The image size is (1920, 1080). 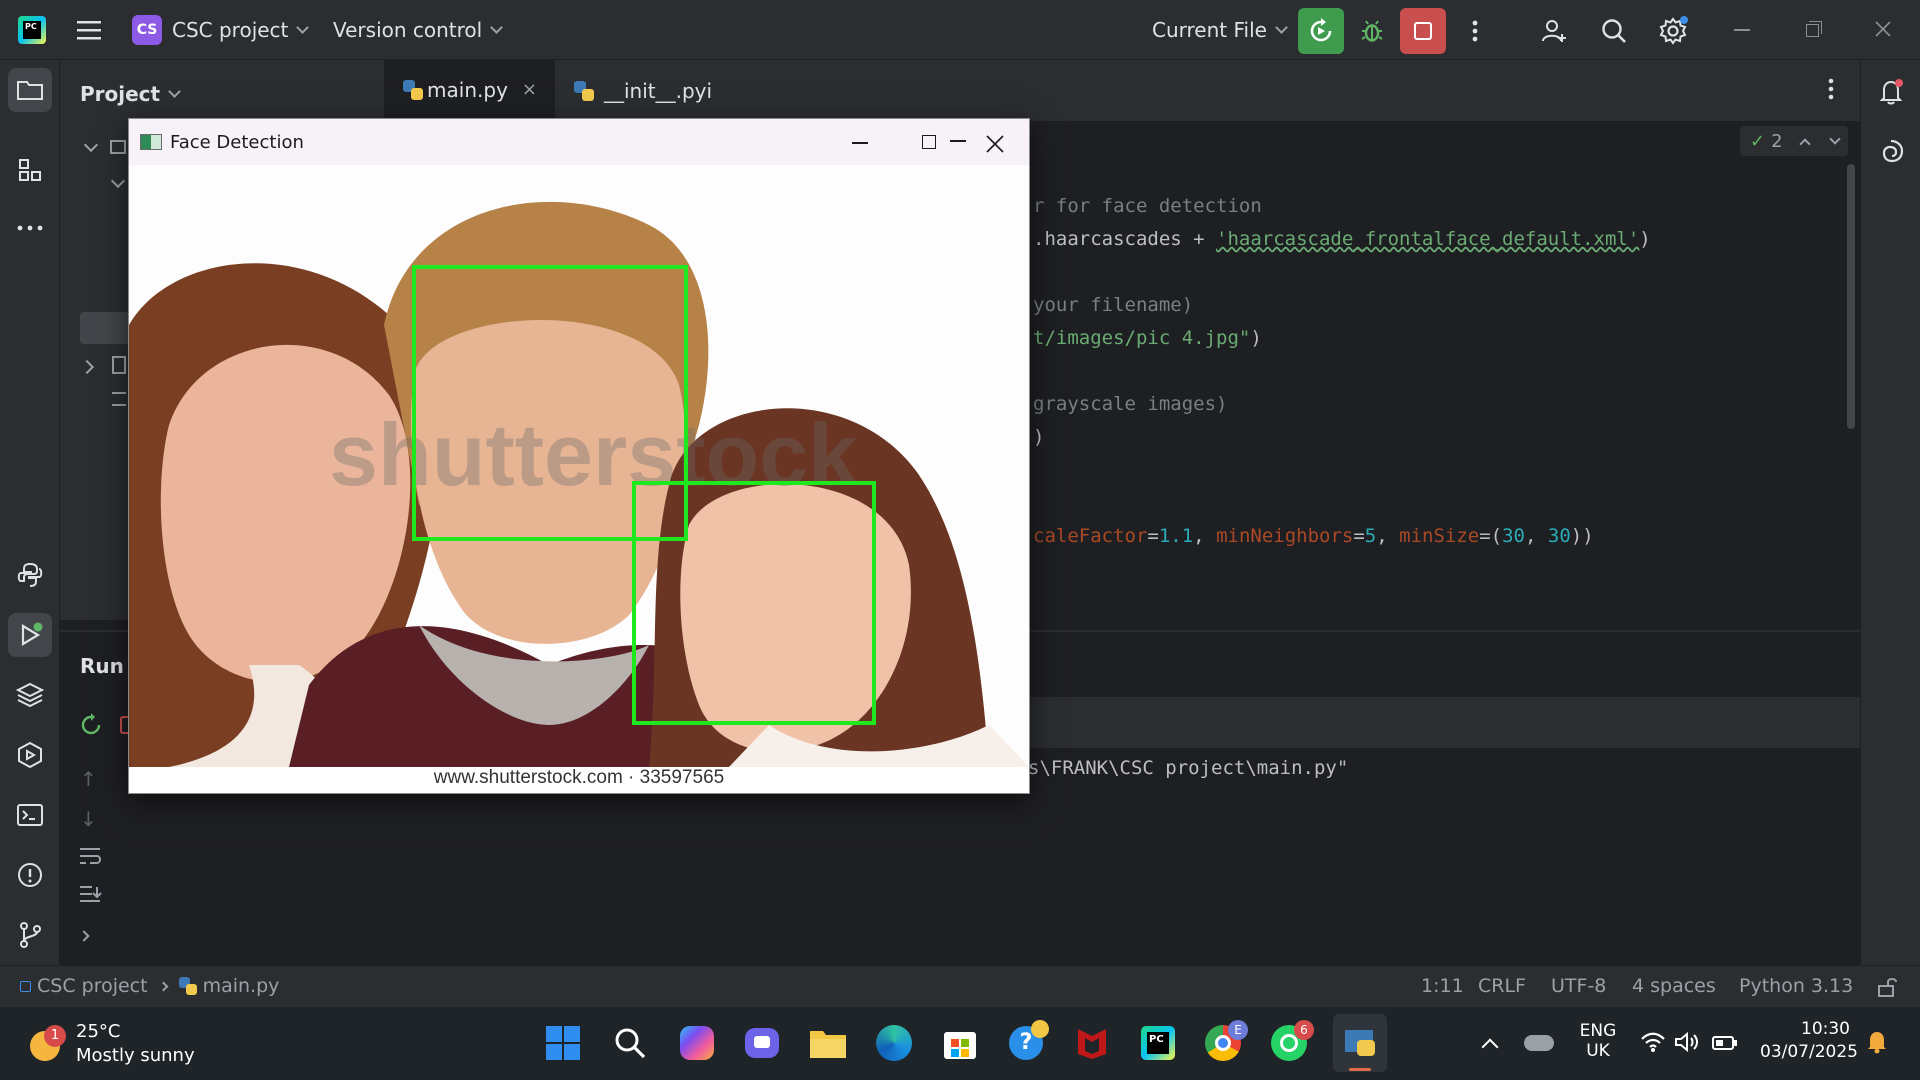 I want to click on close-window-button, so click(x=1883, y=29).